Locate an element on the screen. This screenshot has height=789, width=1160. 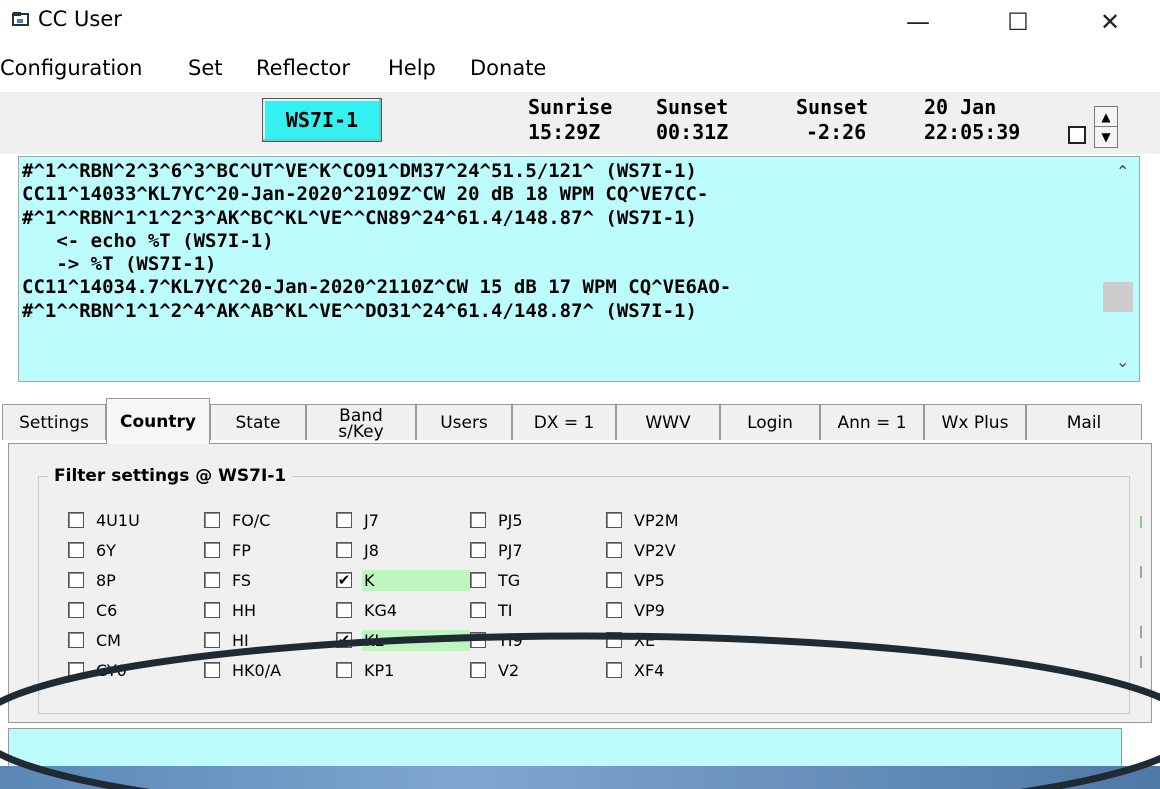
menu-reflector: Reflector is located at coordinates (303, 68).